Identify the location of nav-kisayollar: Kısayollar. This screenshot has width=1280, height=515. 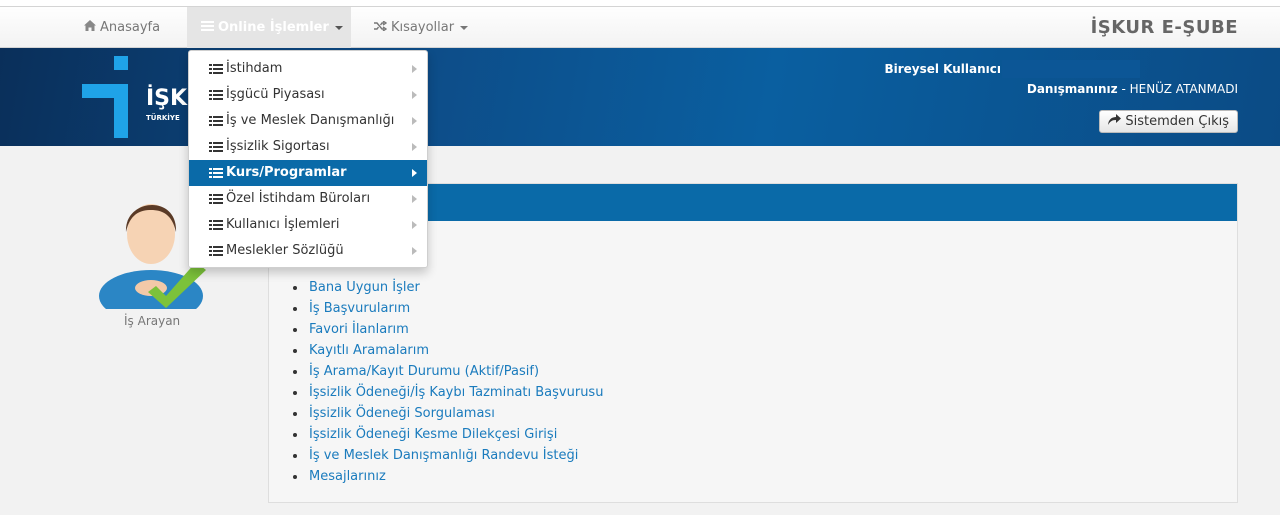
(421, 27).